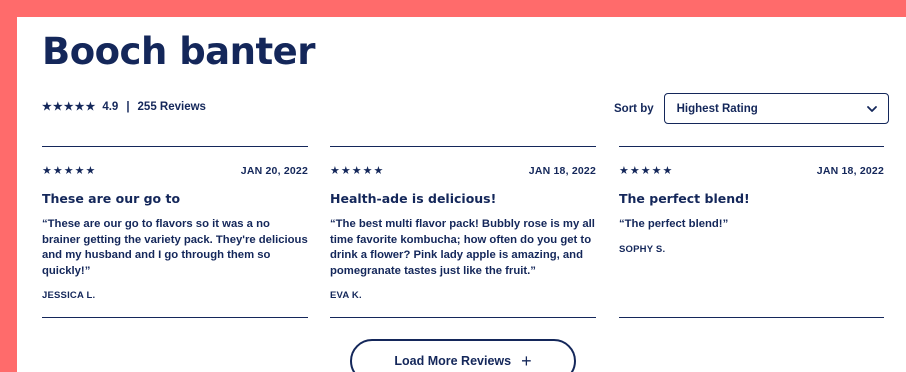 The image size is (906, 372). I want to click on sort-select: Highest Rating, so click(776, 108).